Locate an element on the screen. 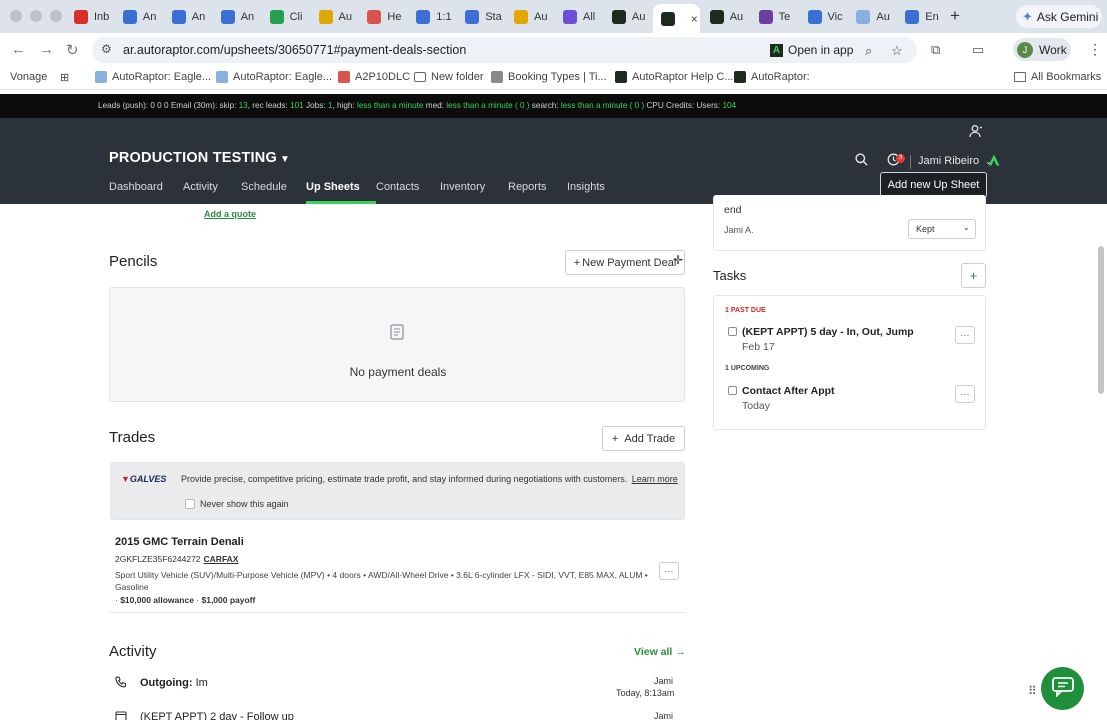 This screenshot has width=1107, height=720. appointment-end-text: end is located at coordinates (733, 210).